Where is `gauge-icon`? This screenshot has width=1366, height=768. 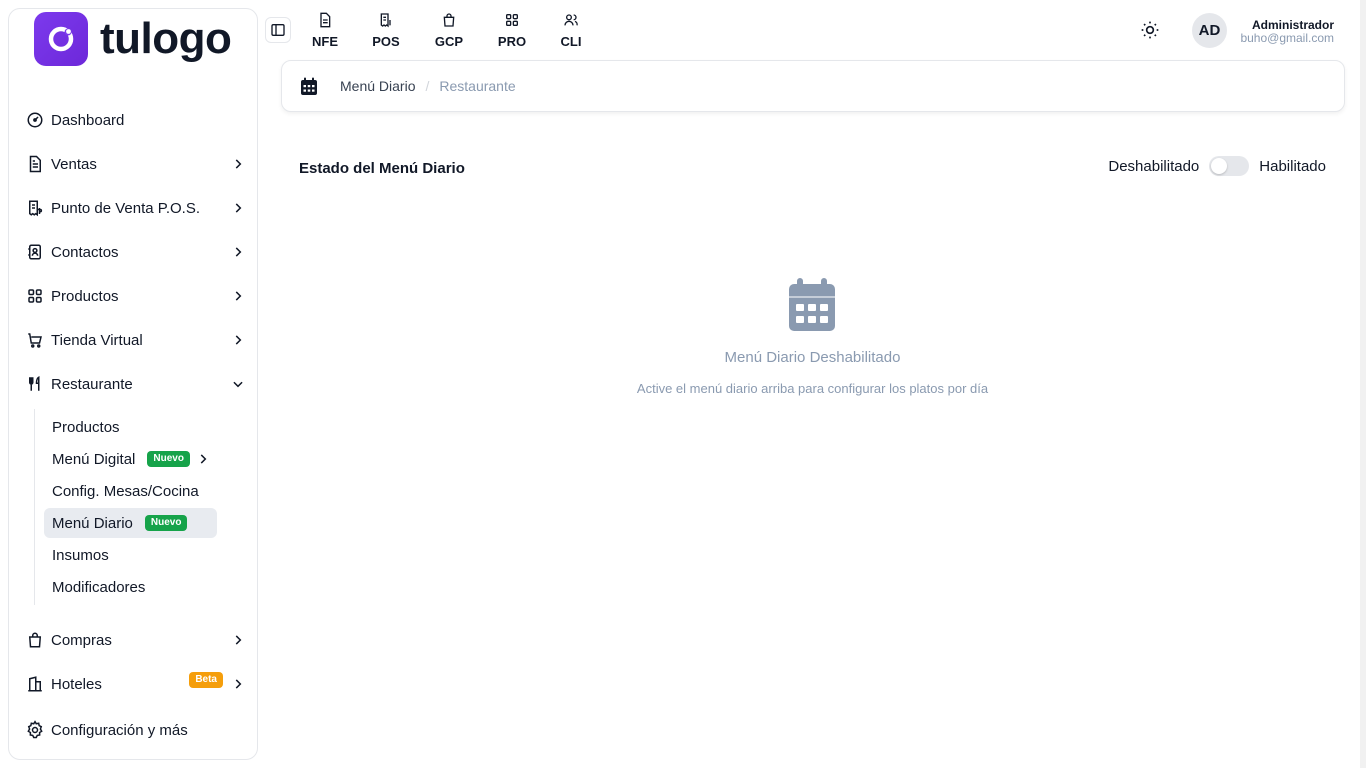
gauge-icon is located at coordinates (35, 120).